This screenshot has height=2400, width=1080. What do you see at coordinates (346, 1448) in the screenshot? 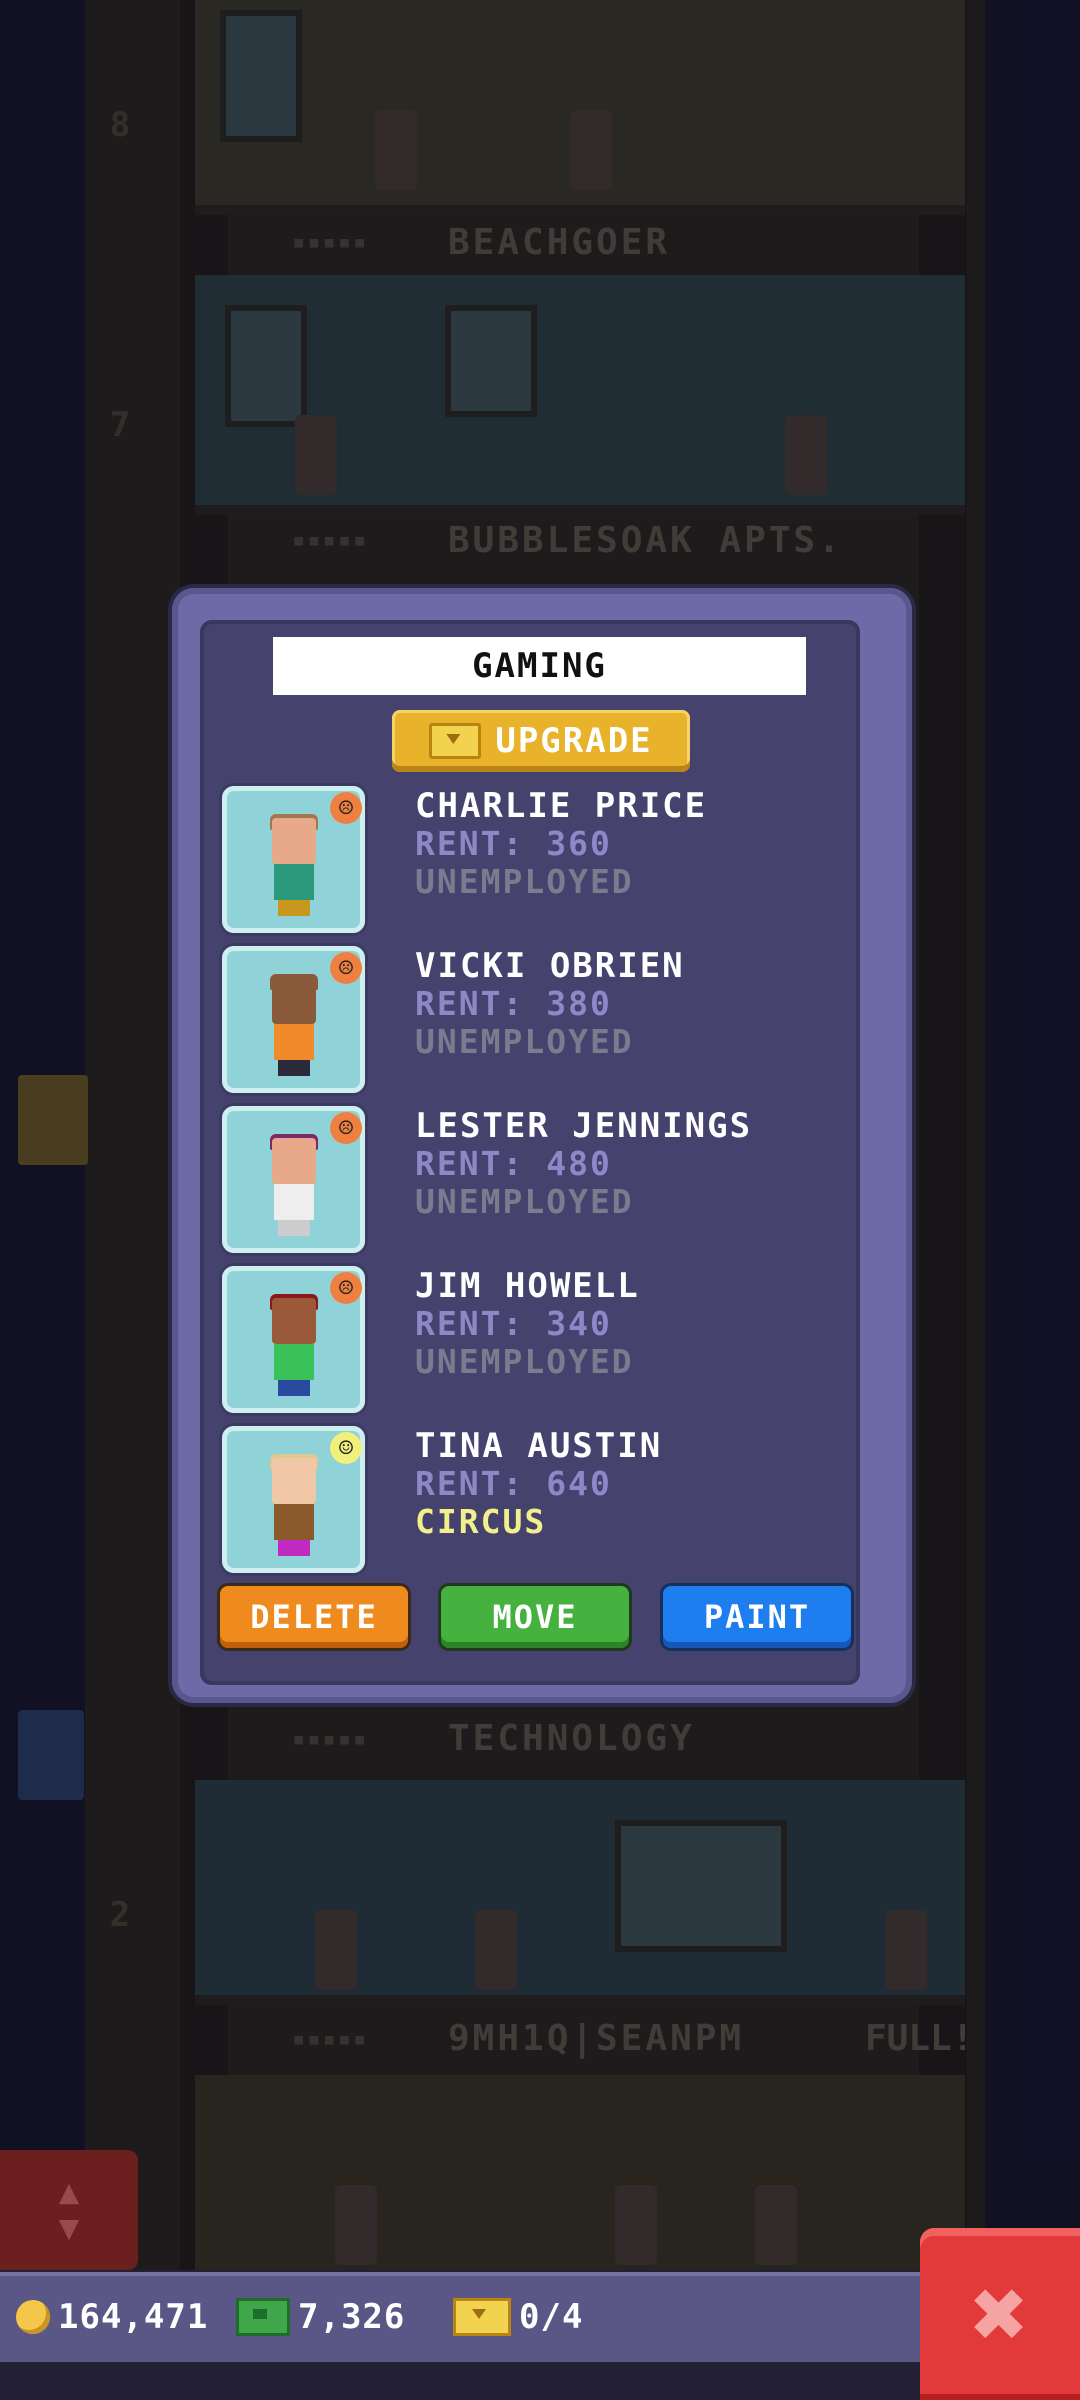
I see `neutral-face-icon: ☺` at bounding box center [346, 1448].